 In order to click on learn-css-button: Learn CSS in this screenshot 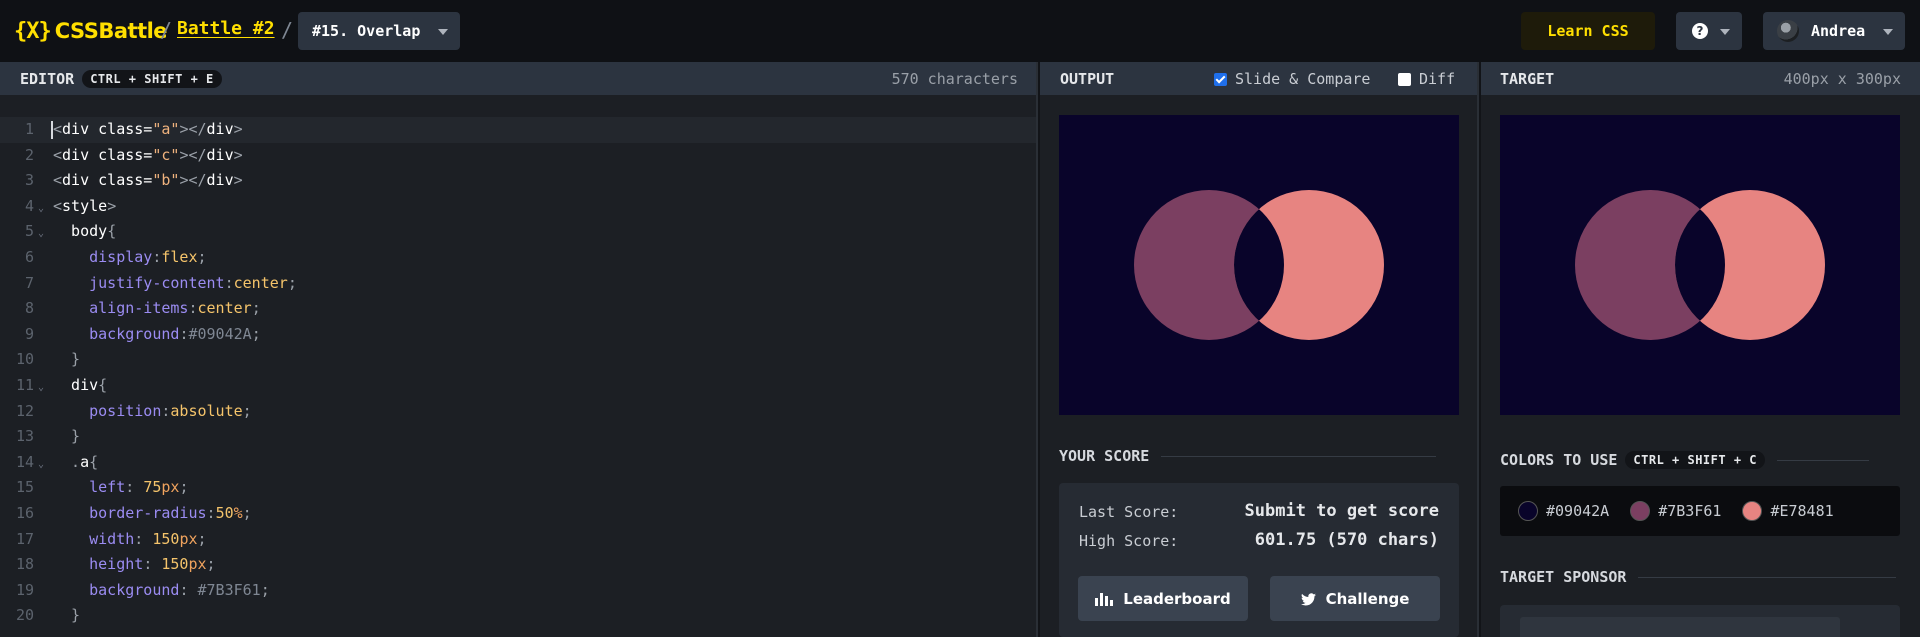, I will do `click(1588, 31)`.